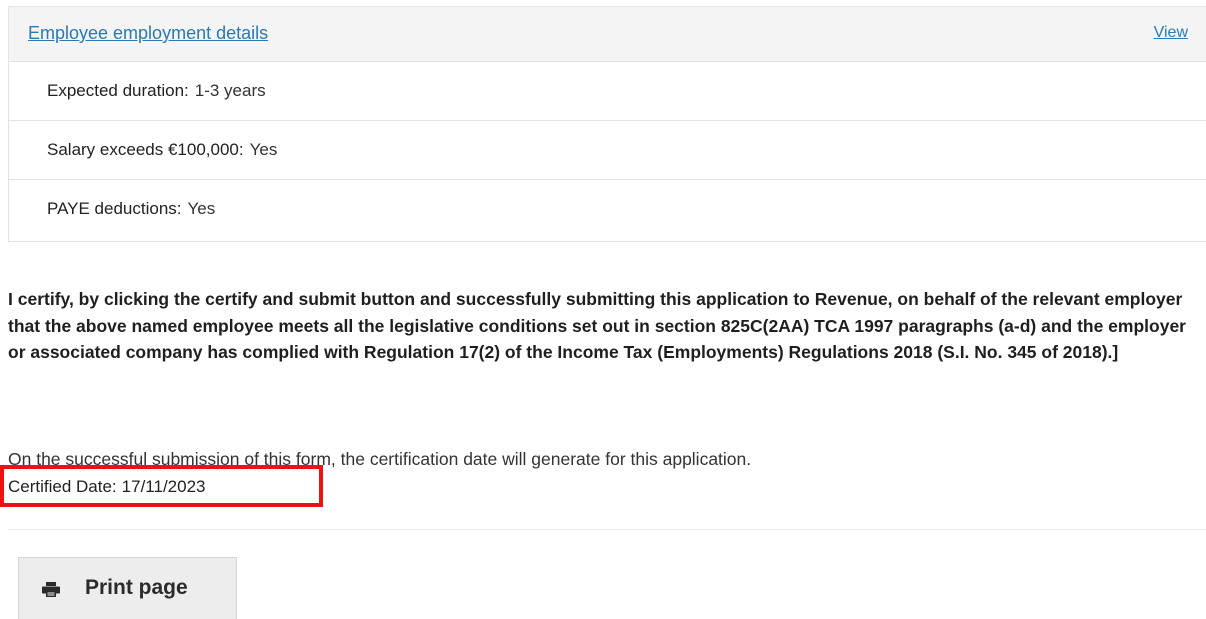  What do you see at coordinates (51, 589) in the screenshot?
I see `printer-icon` at bounding box center [51, 589].